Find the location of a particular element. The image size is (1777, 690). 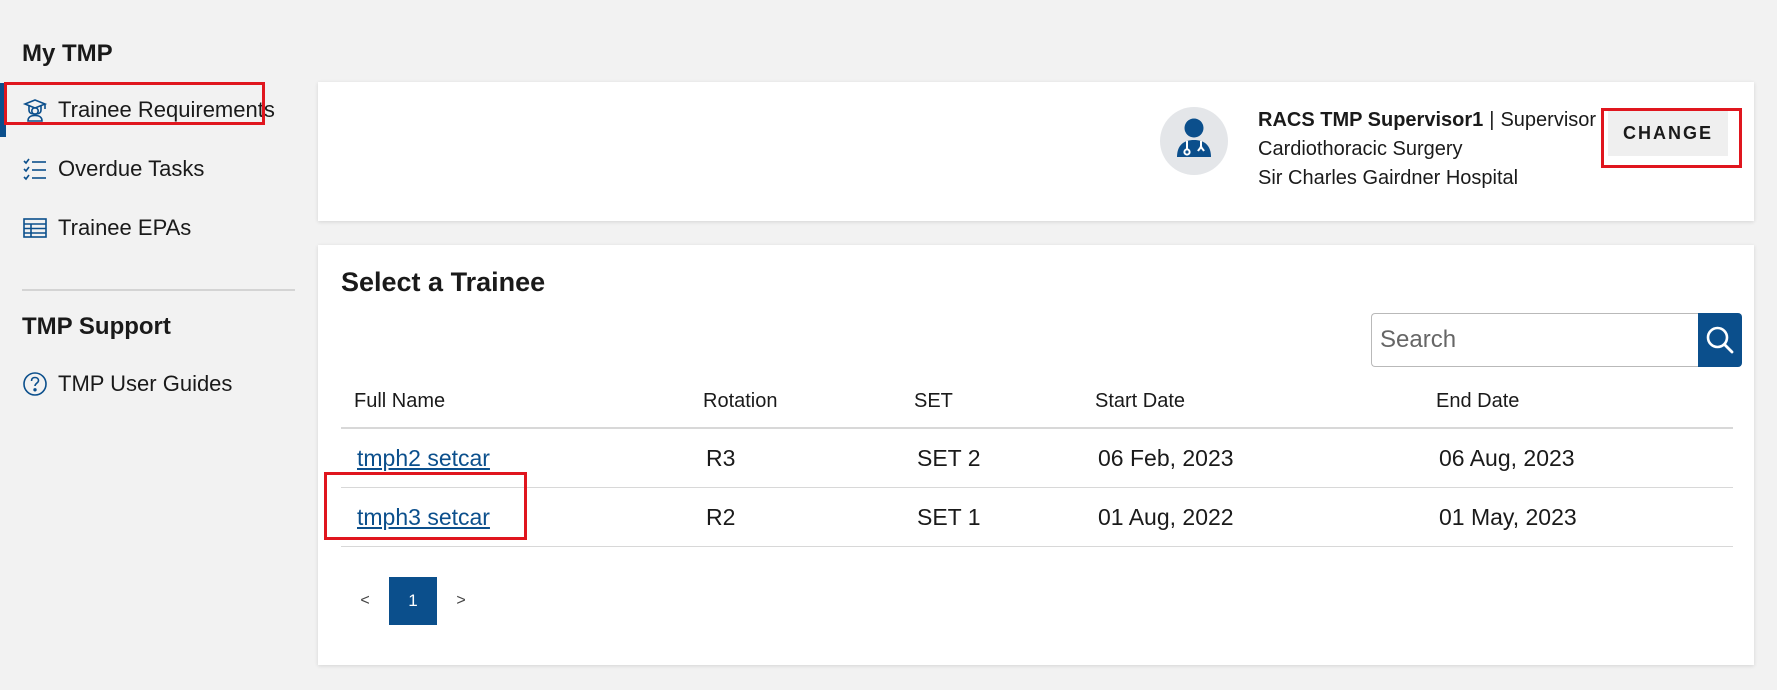

trainee-link: tmph3 setcar is located at coordinates (423, 517).